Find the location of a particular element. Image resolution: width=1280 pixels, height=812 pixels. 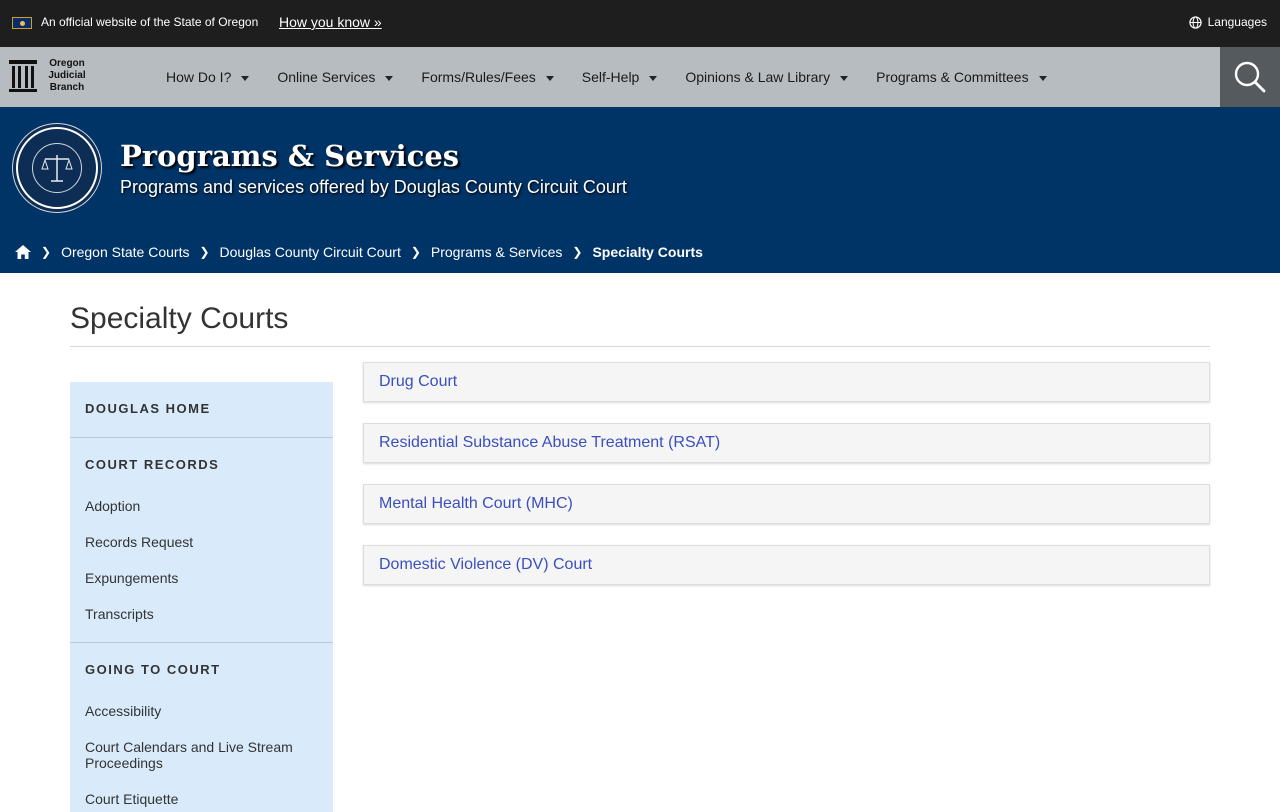

judicial-department-seal-icon is located at coordinates (57, 168).